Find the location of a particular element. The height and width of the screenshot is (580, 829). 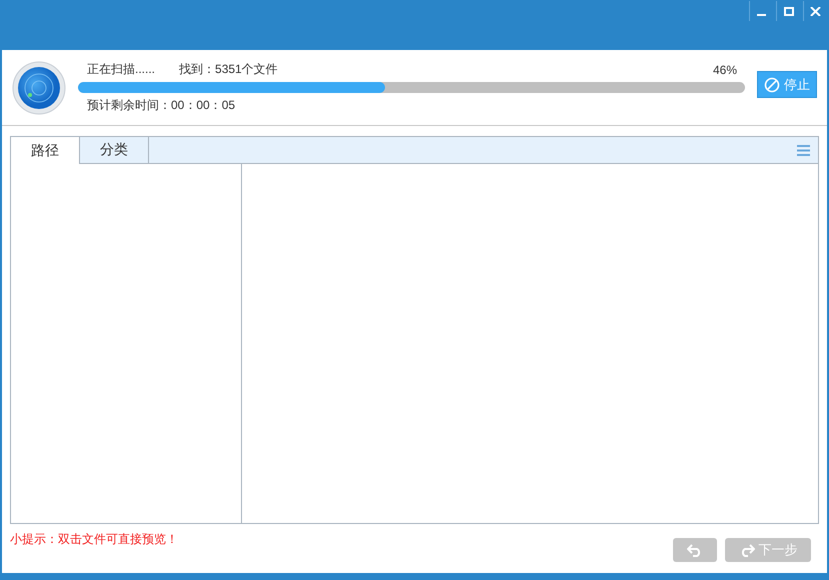

found-count: 找到：5351个文件 is located at coordinates (228, 69).